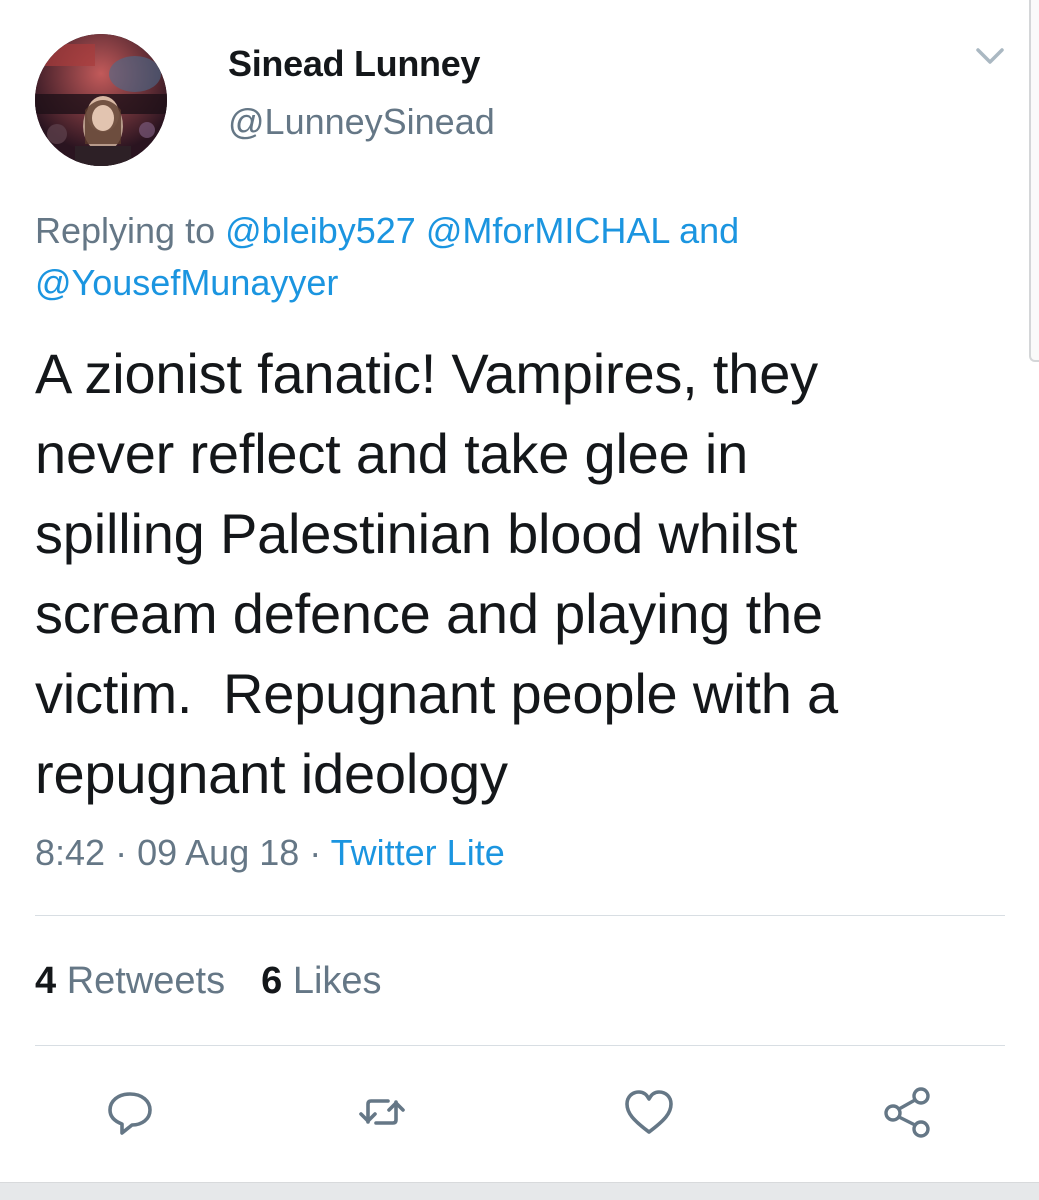  Describe the element at coordinates (519, 1112) in the screenshot. I see `action-bar` at that location.